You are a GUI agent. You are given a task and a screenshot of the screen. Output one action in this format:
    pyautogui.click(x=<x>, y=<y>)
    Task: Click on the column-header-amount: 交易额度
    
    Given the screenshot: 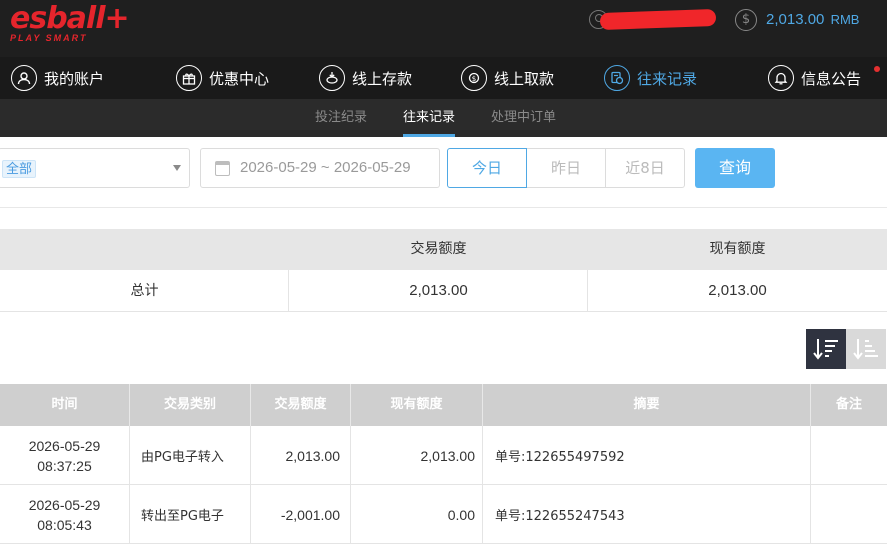 What is the action you would take?
    pyautogui.click(x=300, y=404)
    